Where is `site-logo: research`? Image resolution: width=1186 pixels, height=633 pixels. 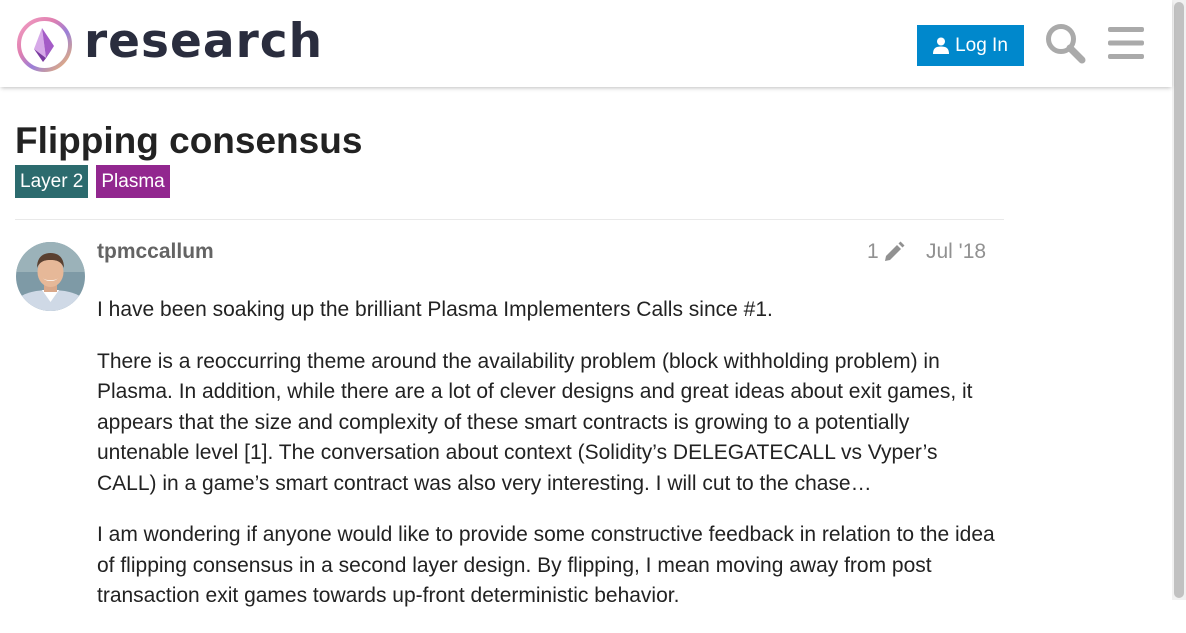
site-logo: research is located at coordinates (169, 44).